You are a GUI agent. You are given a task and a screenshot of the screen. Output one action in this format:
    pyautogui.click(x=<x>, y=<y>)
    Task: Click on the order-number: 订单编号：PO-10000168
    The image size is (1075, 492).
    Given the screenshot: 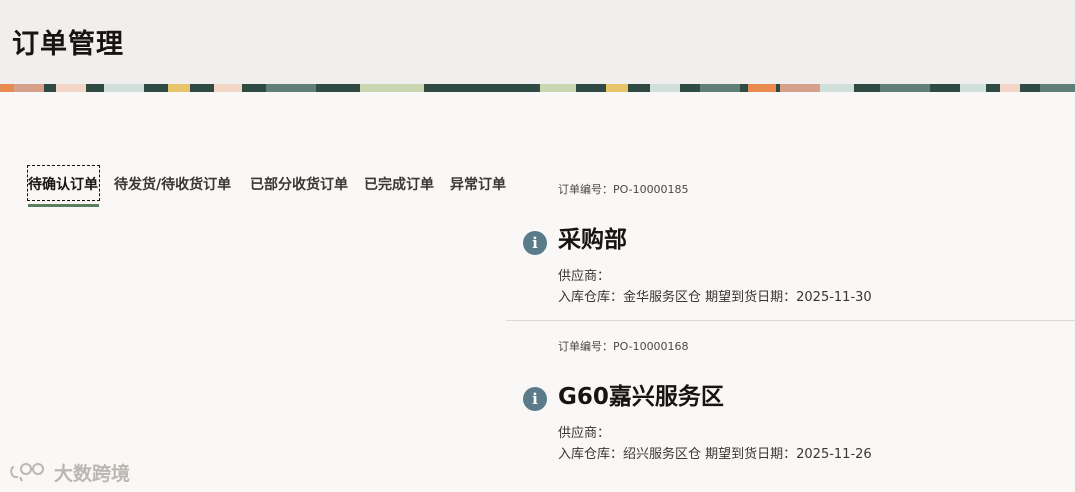 What is the action you would take?
    pyautogui.click(x=623, y=346)
    